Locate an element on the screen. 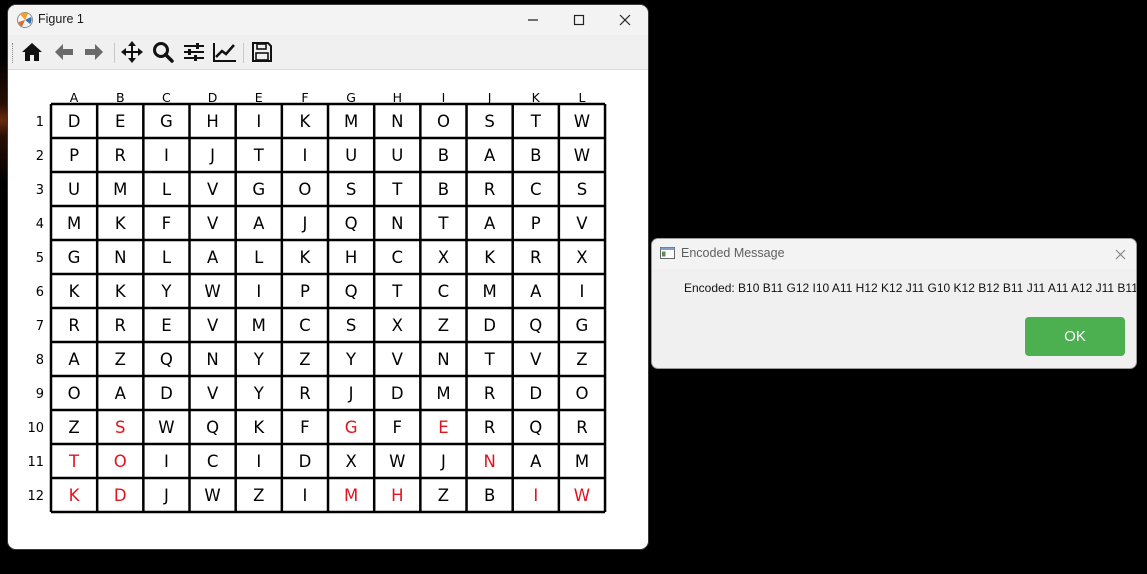 The height and width of the screenshot is (574, 1147). configure-subplots-button is located at coordinates (194, 52).